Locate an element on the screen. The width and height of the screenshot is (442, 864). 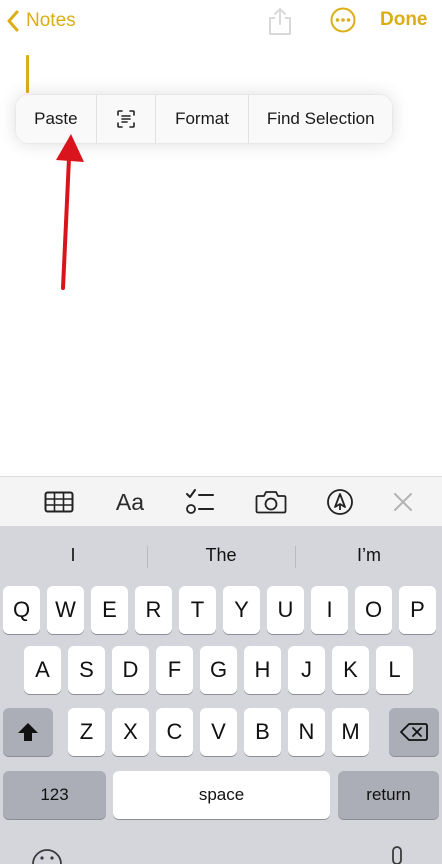
checklist-button is located at coordinates (200, 502).